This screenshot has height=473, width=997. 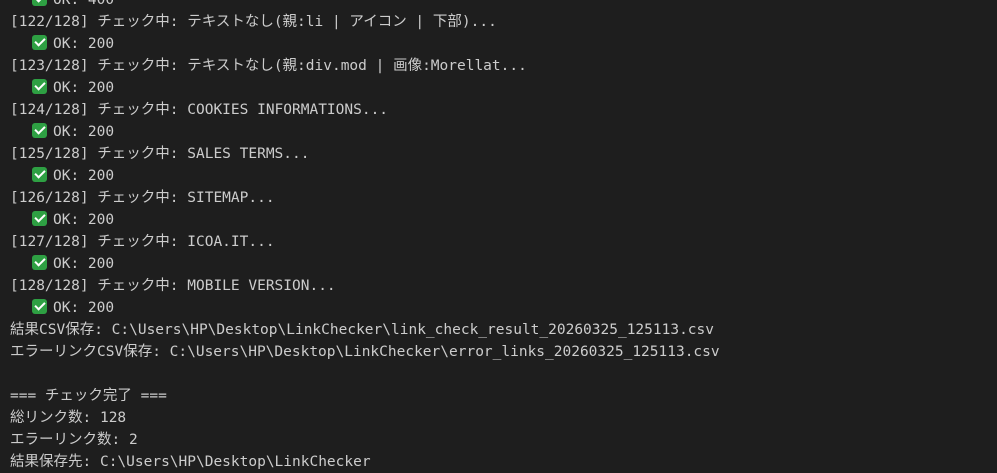 What do you see at coordinates (190, 462) in the screenshot?
I see `log-text: 結果保存先: C:\Users\HP\Desktop\LinkChecker` at bounding box center [190, 462].